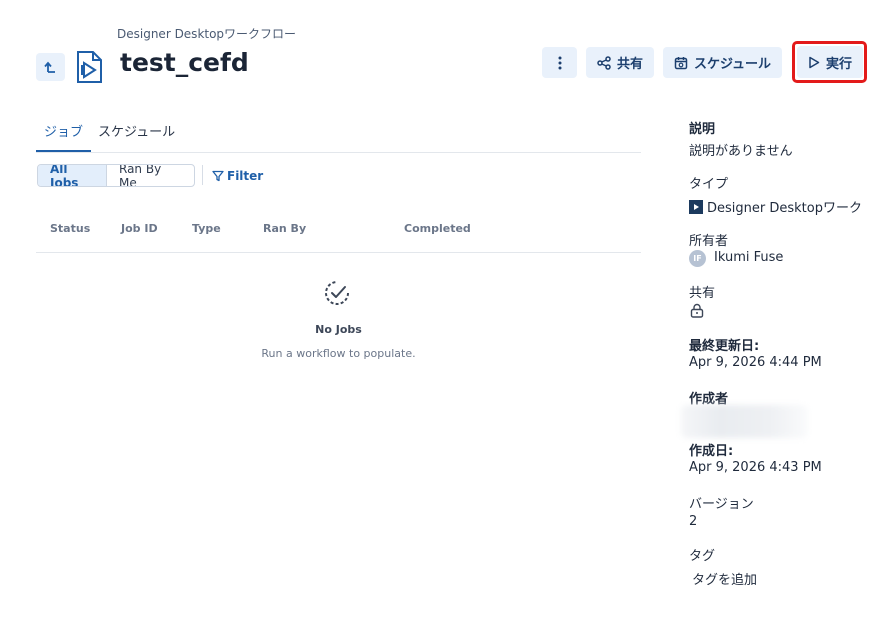  What do you see at coordinates (732, 64) in the screenshot?
I see `schedule-label: スケジュール` at bounding box center [732, 64].